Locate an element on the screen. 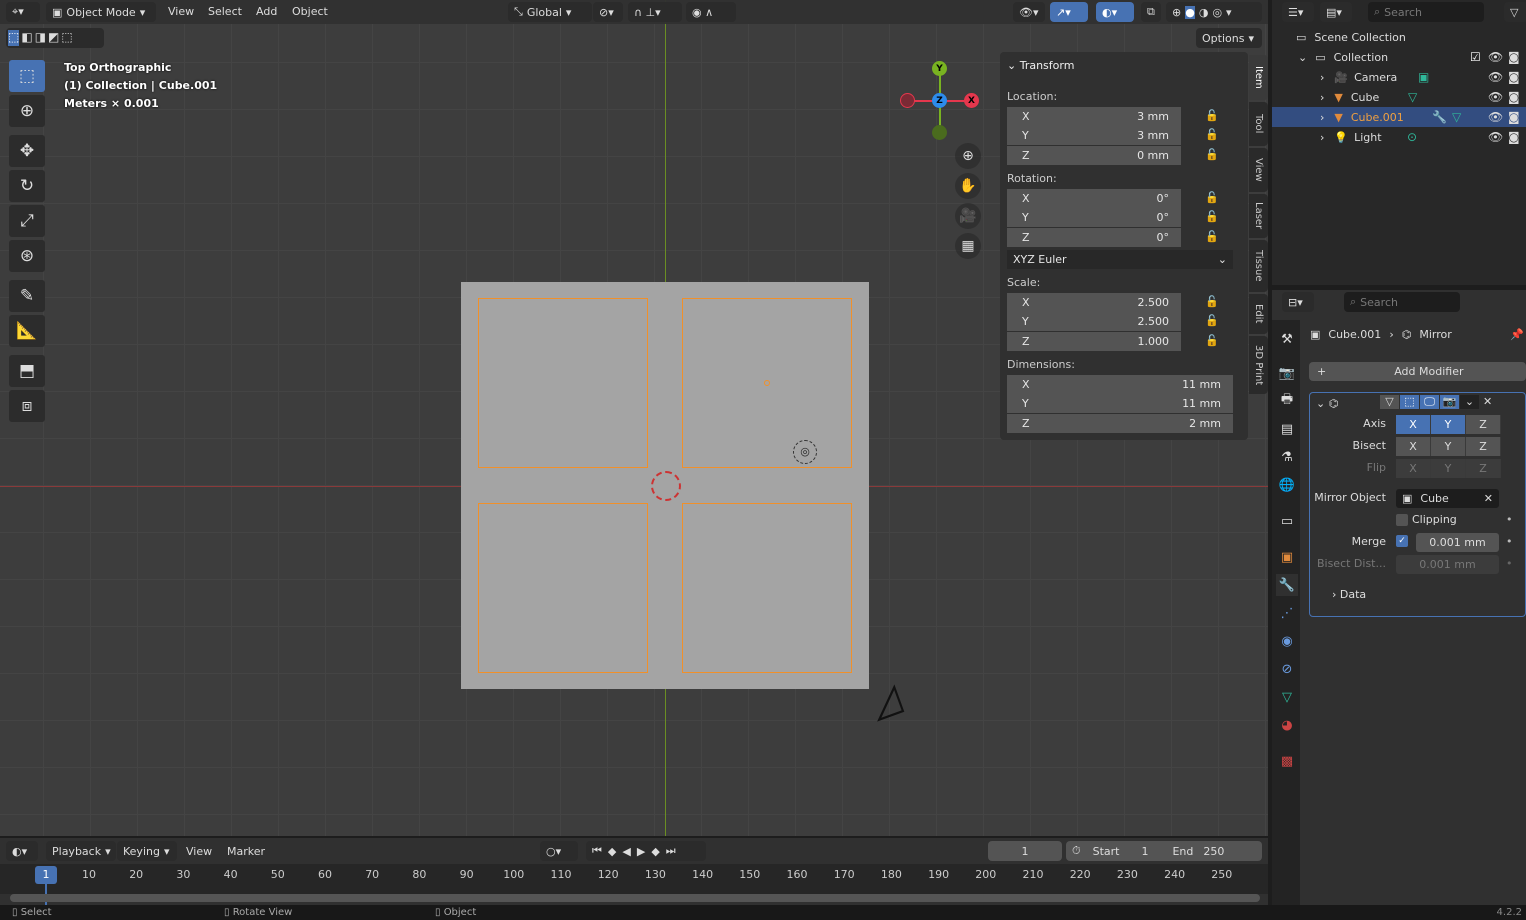 This screenshot has width=1526, height=920. location-y-field: Y 3 mm is located at coordinates (1094, 135).